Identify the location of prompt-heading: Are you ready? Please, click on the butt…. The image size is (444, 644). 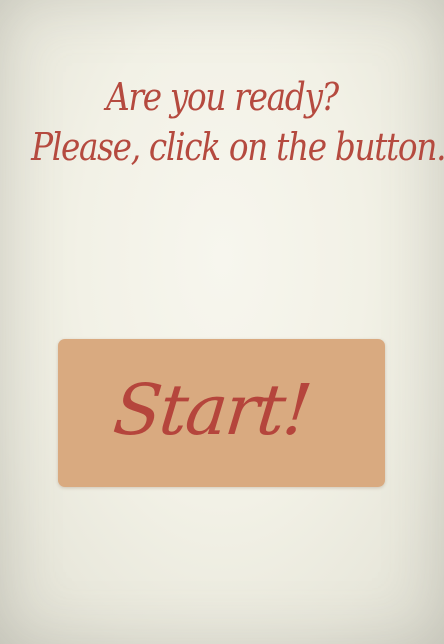
(237, 122).